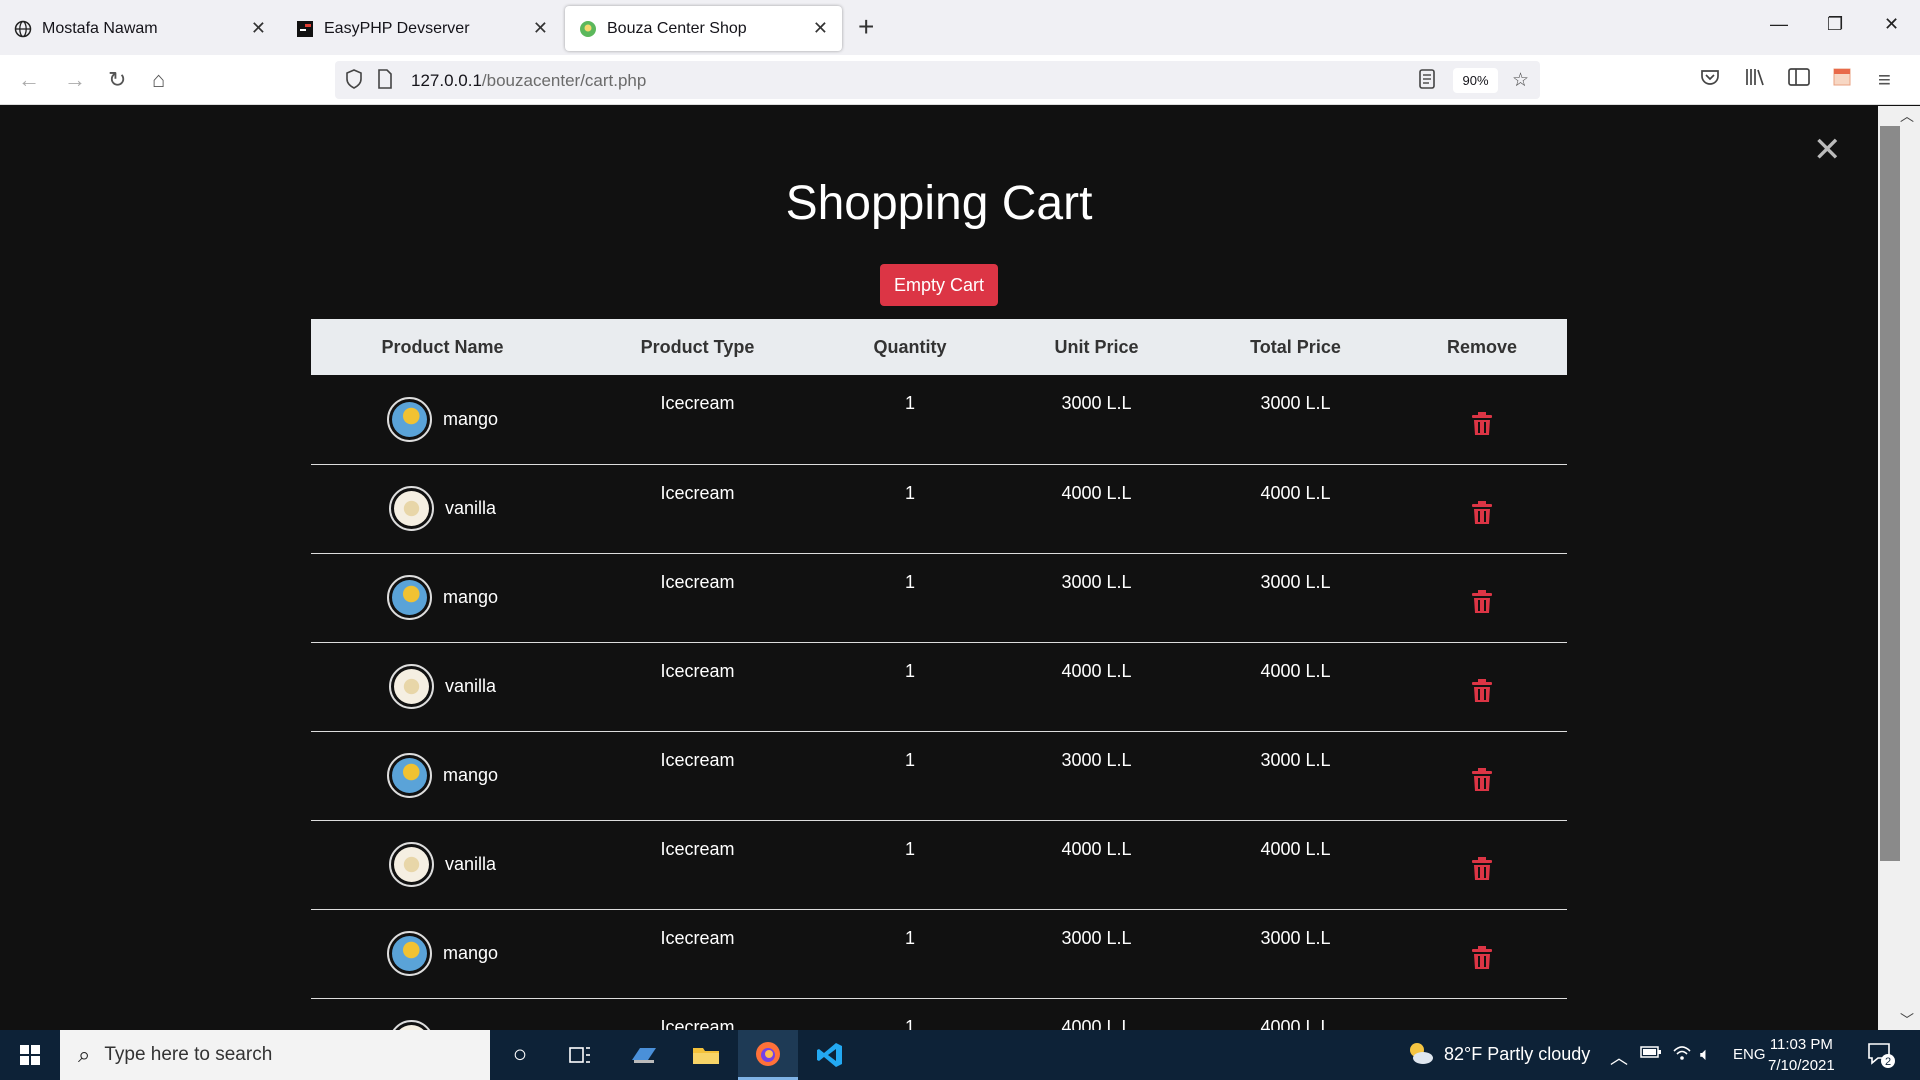 The width and height of the screenshot is (1920, 1080). I want to click on sidebar-icon, so click(1799, 80).